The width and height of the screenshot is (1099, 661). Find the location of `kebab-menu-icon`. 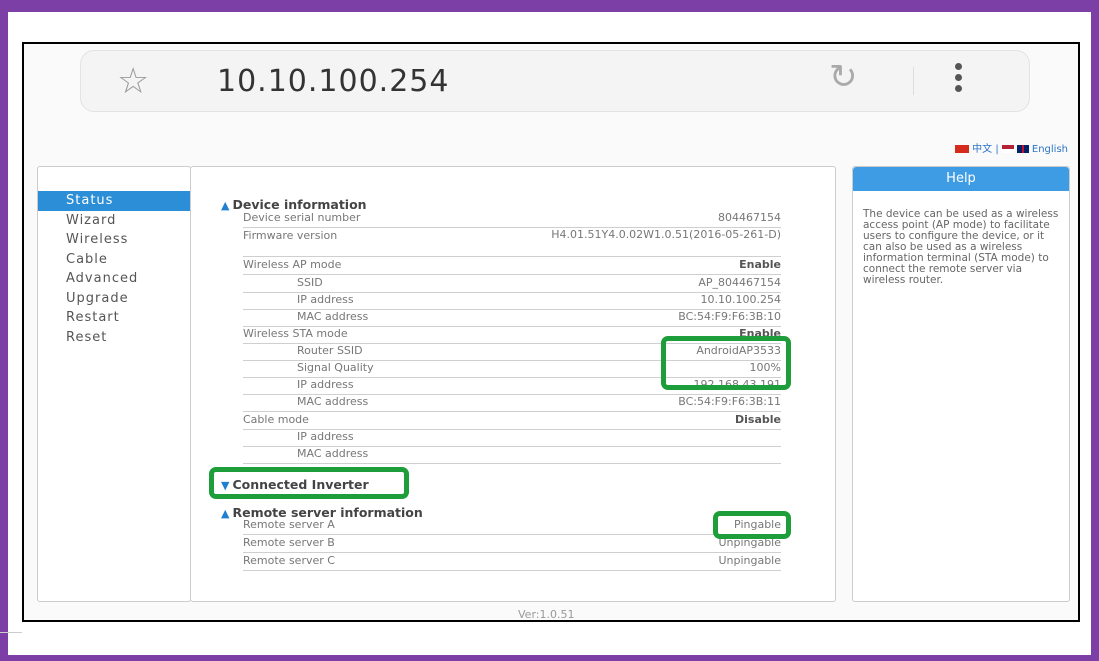

kebab-menu-icon is located at coordinates (959, 77).